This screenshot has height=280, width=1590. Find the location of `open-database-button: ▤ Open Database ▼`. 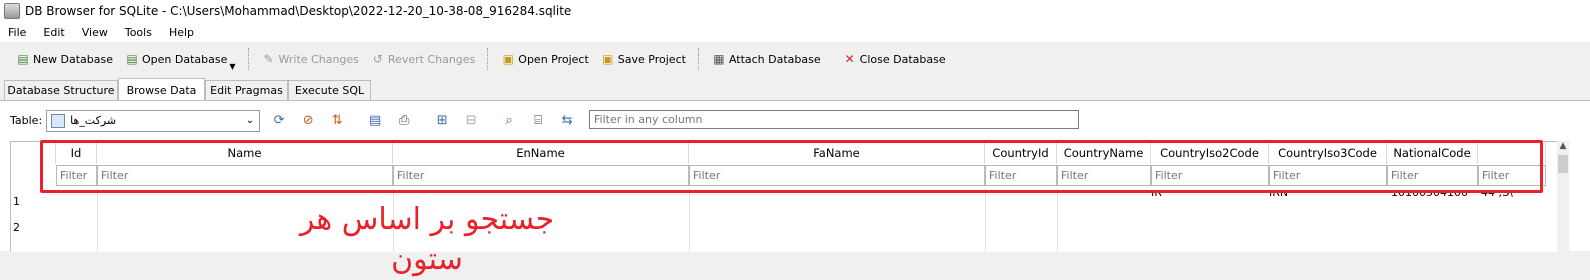

open-database-button: ▤ Open Database ▼ is located at coordinates (180, 59).